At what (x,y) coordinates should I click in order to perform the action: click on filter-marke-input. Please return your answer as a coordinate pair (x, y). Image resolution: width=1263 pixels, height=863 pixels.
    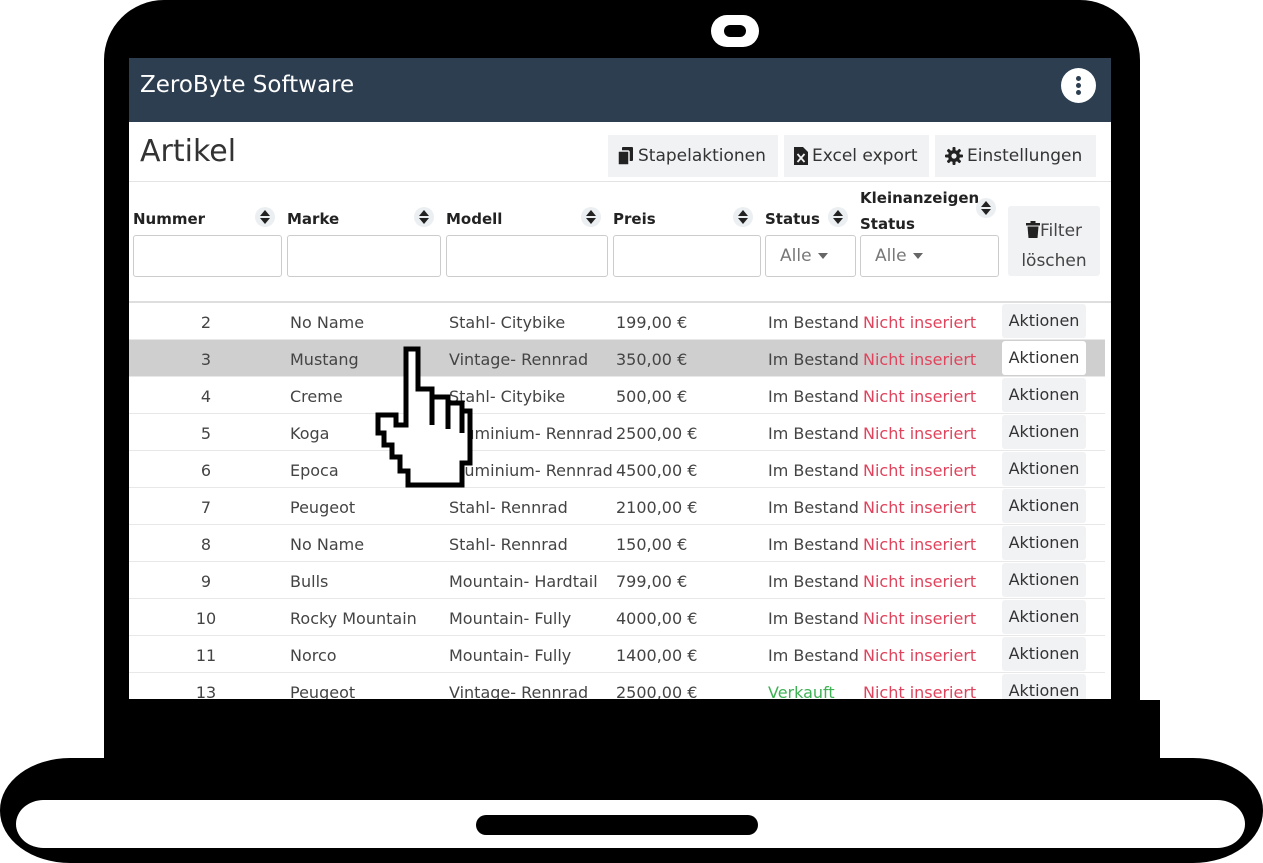
    Looking at the image, I should click on (364, 256).